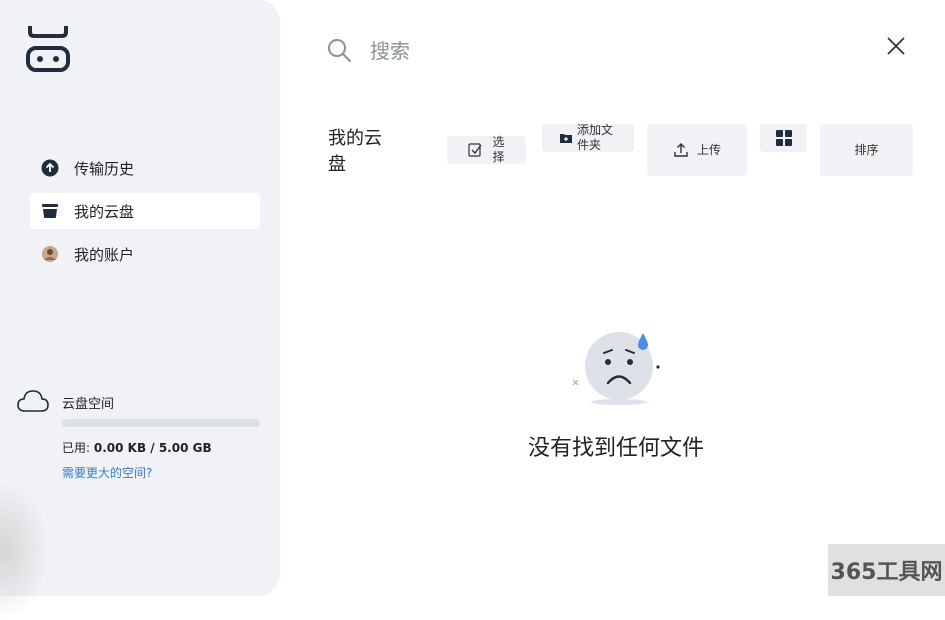 The image size is (945, 620). Describe the element at coordinates (50, 211) in the screenshot. I see `drive-stack-icon` at that location.